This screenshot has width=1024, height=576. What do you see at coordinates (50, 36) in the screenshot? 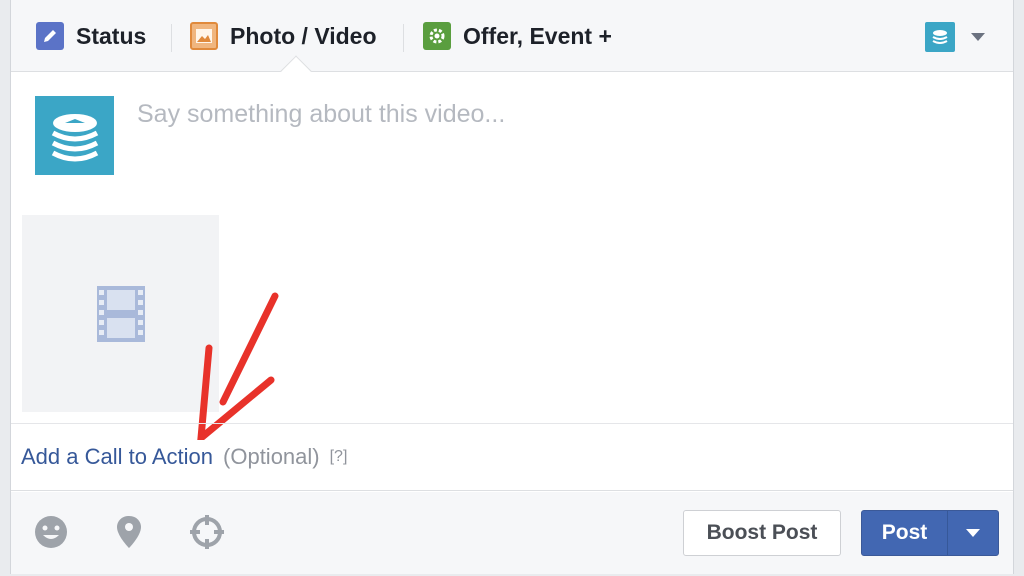
I see `pencil-icon` at bounding box center [50, 36].